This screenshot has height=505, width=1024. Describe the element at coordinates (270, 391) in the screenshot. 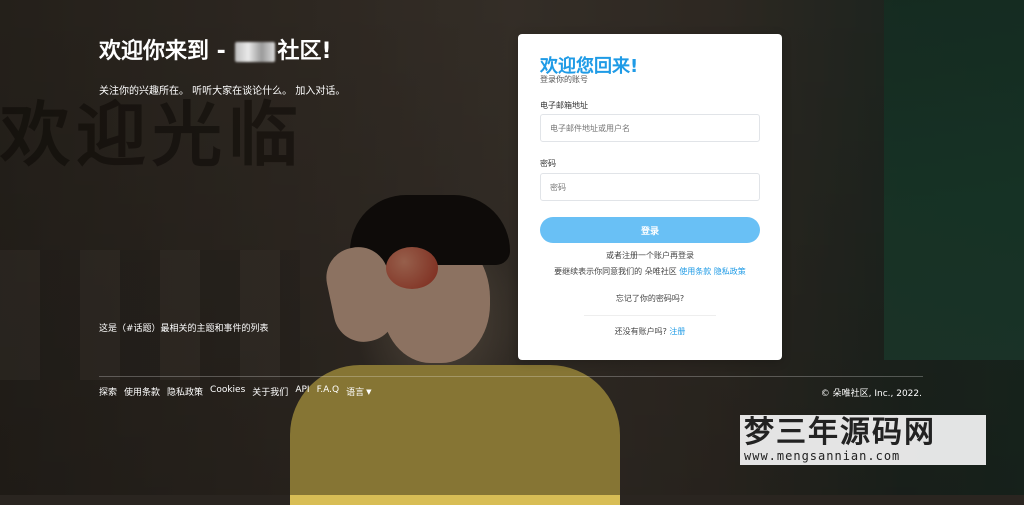

I see `footer-link-about: 关于我们` at that location.